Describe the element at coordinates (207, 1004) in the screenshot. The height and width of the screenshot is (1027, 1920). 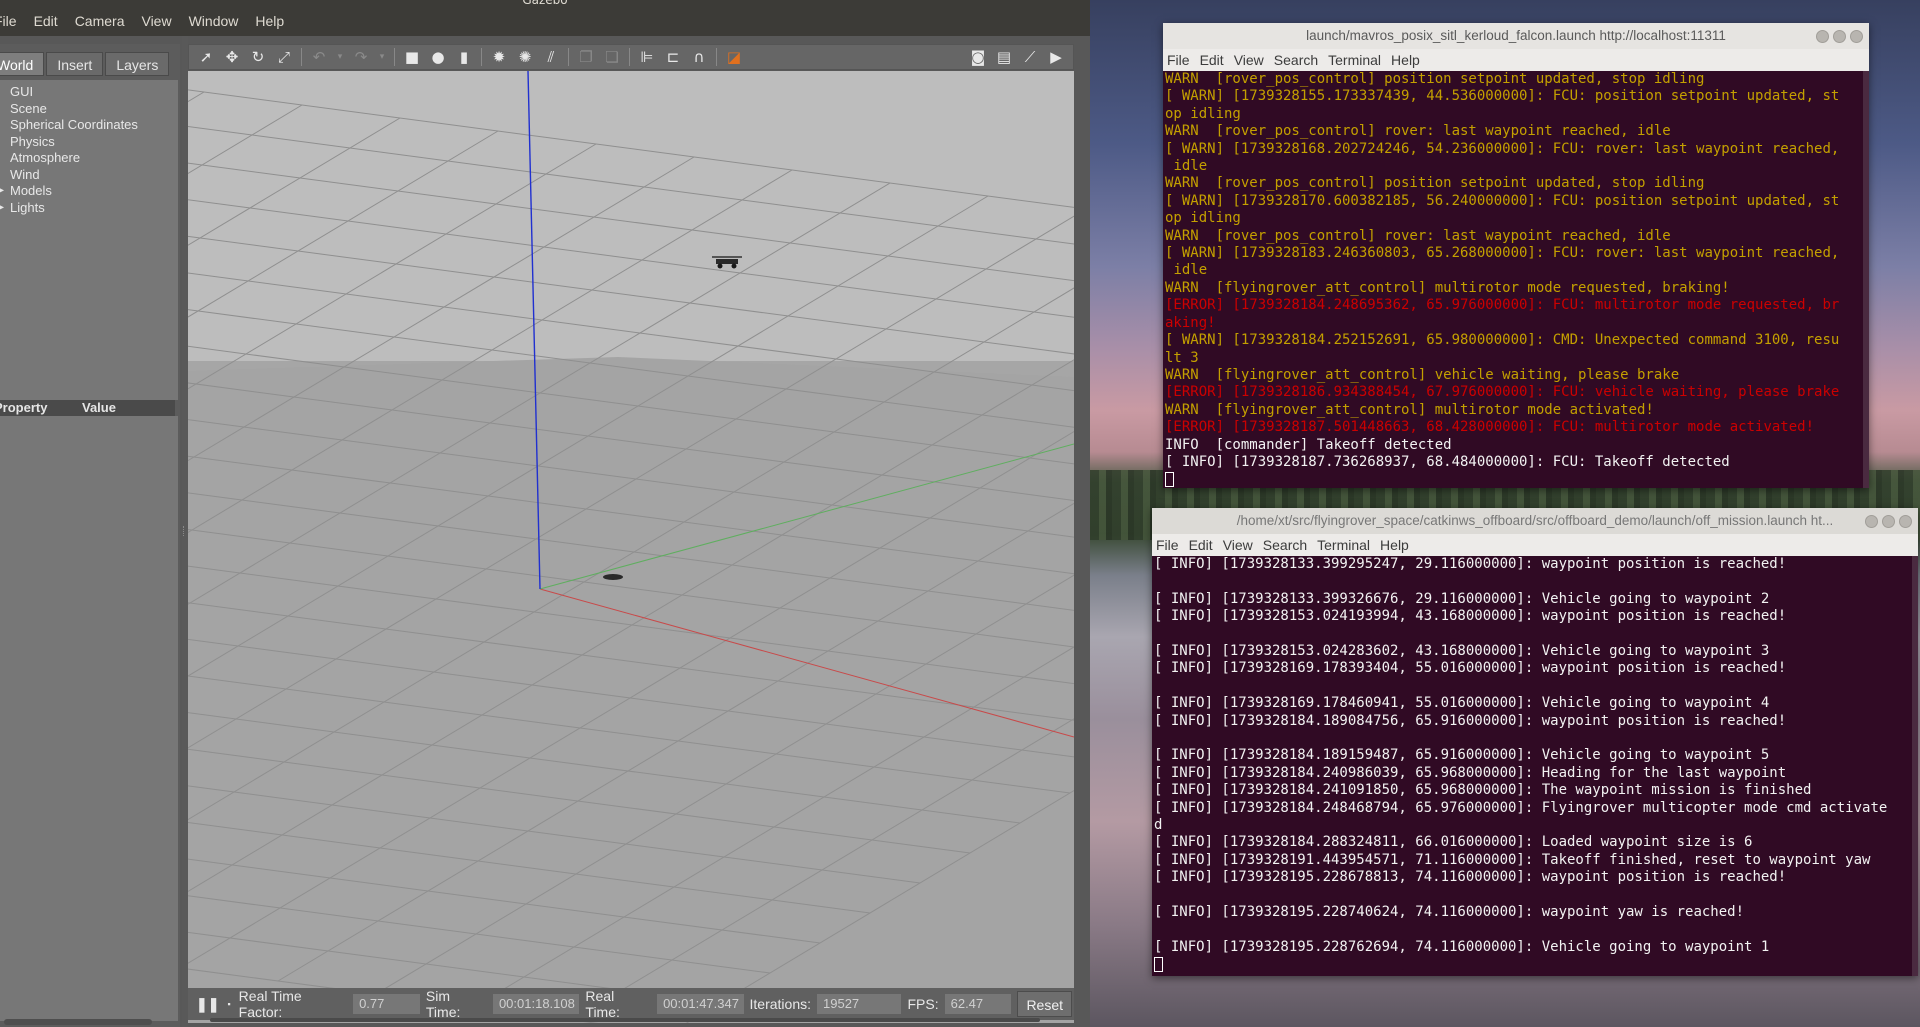
I see `pause-icon: ❚❚` at that location.